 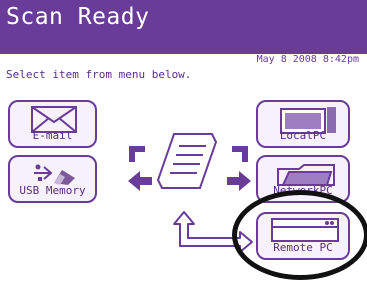 What do you see at coordinates (52, 135) in the screenshot?
I see `email-label: E-mail` at bounding box center [52, 135].